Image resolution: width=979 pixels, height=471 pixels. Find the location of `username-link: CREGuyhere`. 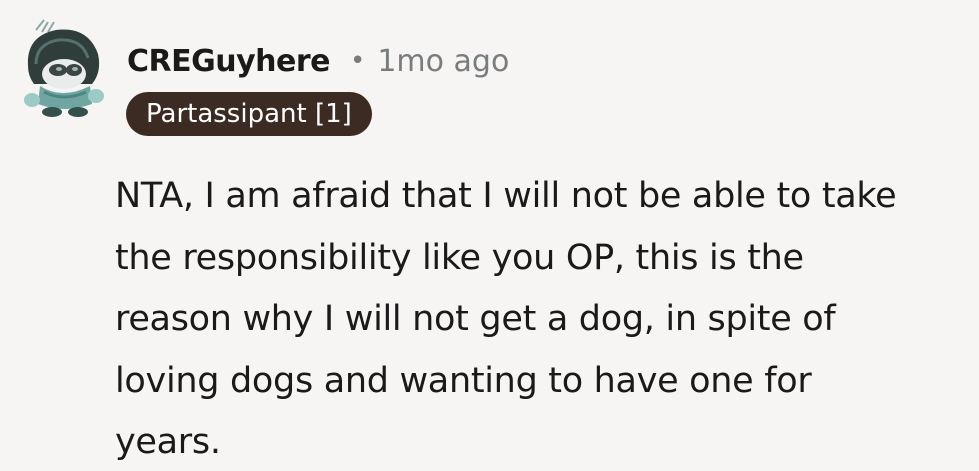

username-link: CREGuyhere is located at coordinates (229, 61).